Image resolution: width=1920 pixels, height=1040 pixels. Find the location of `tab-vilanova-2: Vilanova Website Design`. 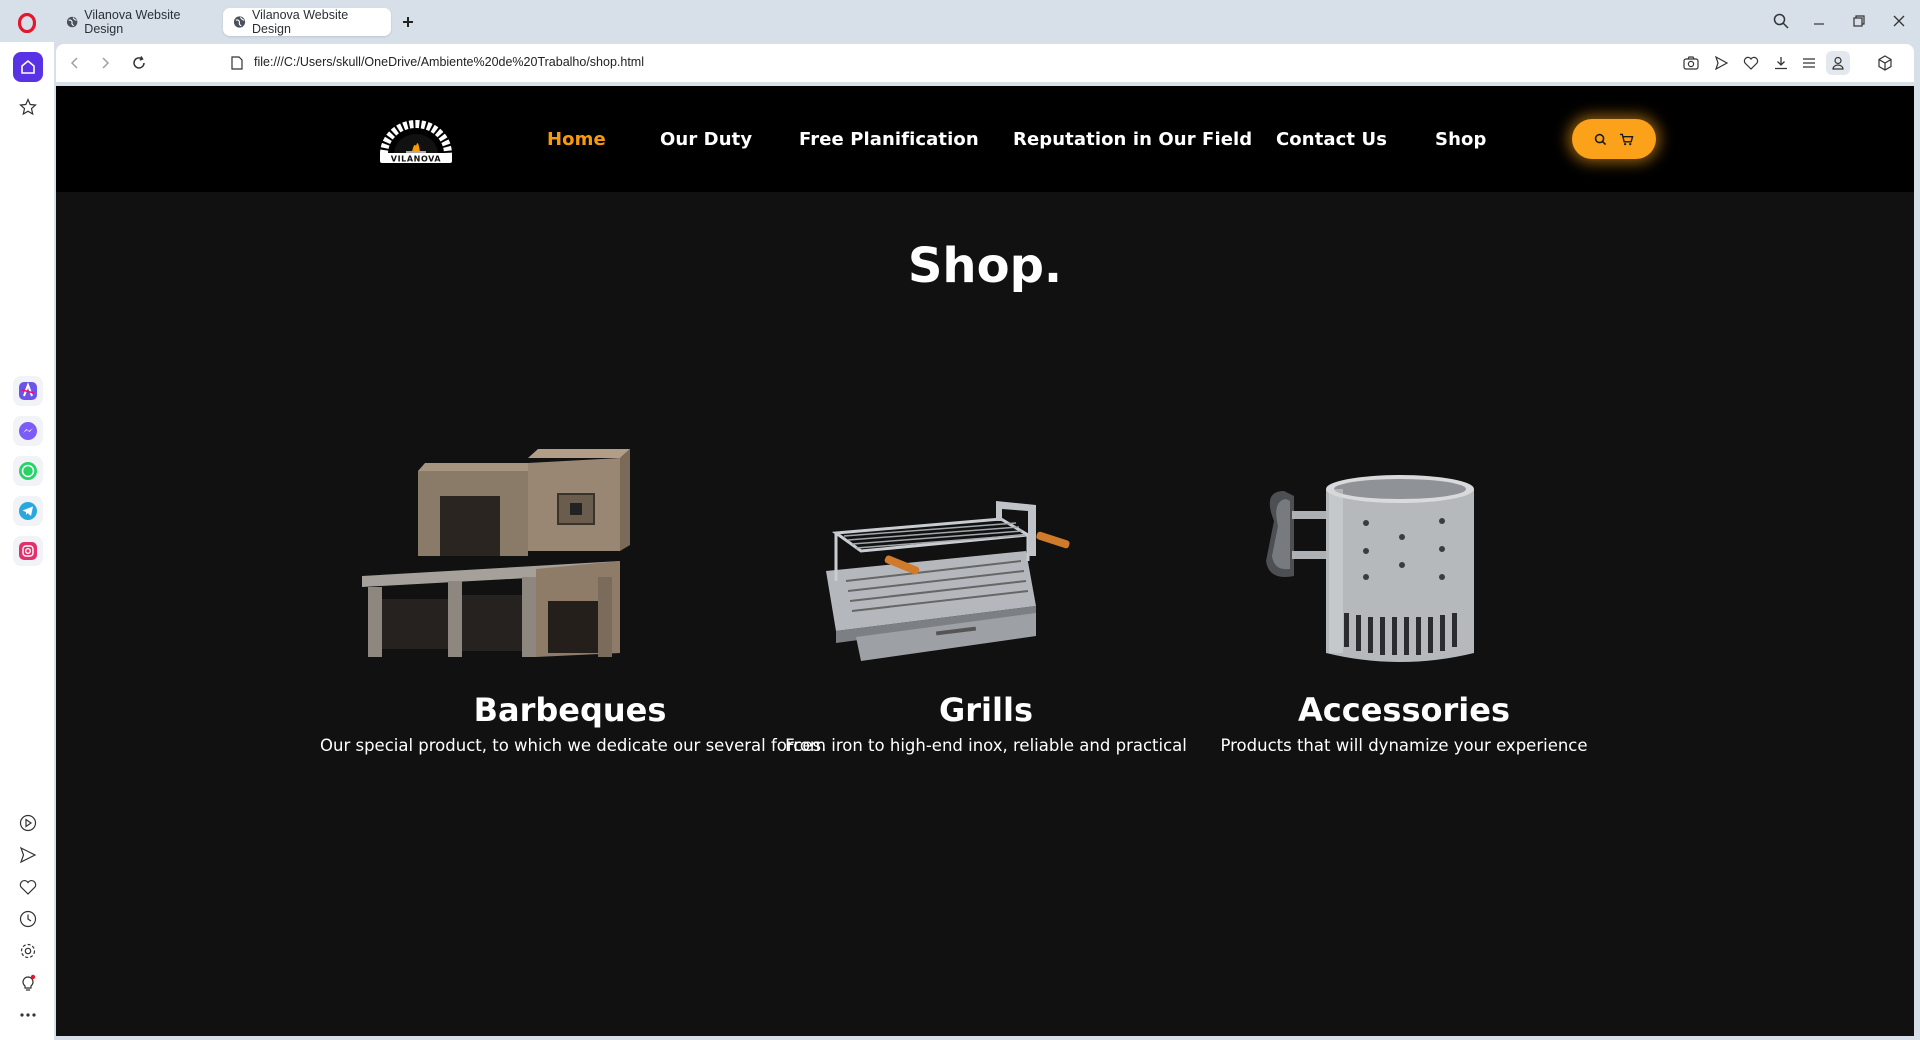

tab-vilanova-2: Vilanova Website Design is located at coordinates (307, 22).